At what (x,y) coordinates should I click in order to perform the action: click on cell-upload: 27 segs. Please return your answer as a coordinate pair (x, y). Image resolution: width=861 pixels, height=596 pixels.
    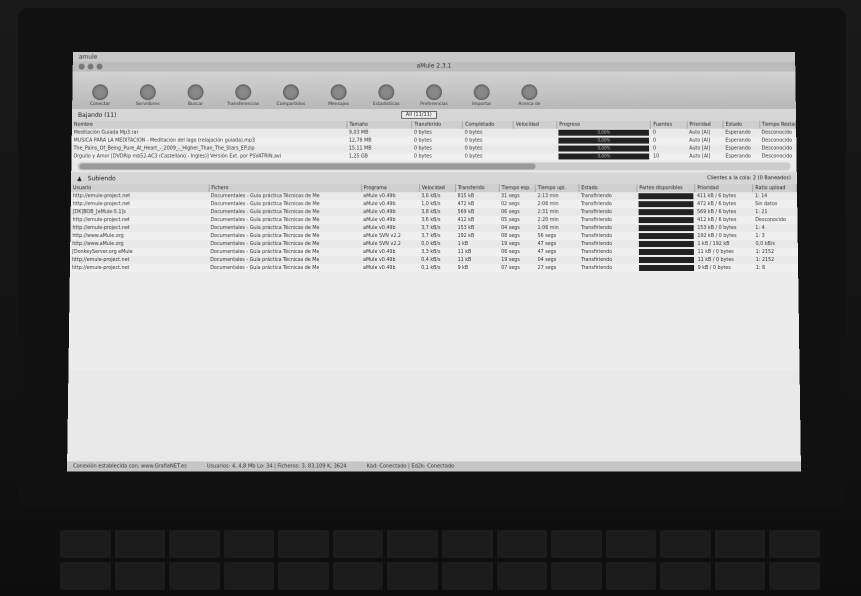
    Looking at the image, I should click on (557, 267).